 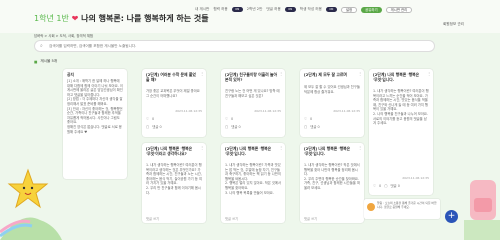 I want to click on toggle-student: ON, so click(x=331, y=9).